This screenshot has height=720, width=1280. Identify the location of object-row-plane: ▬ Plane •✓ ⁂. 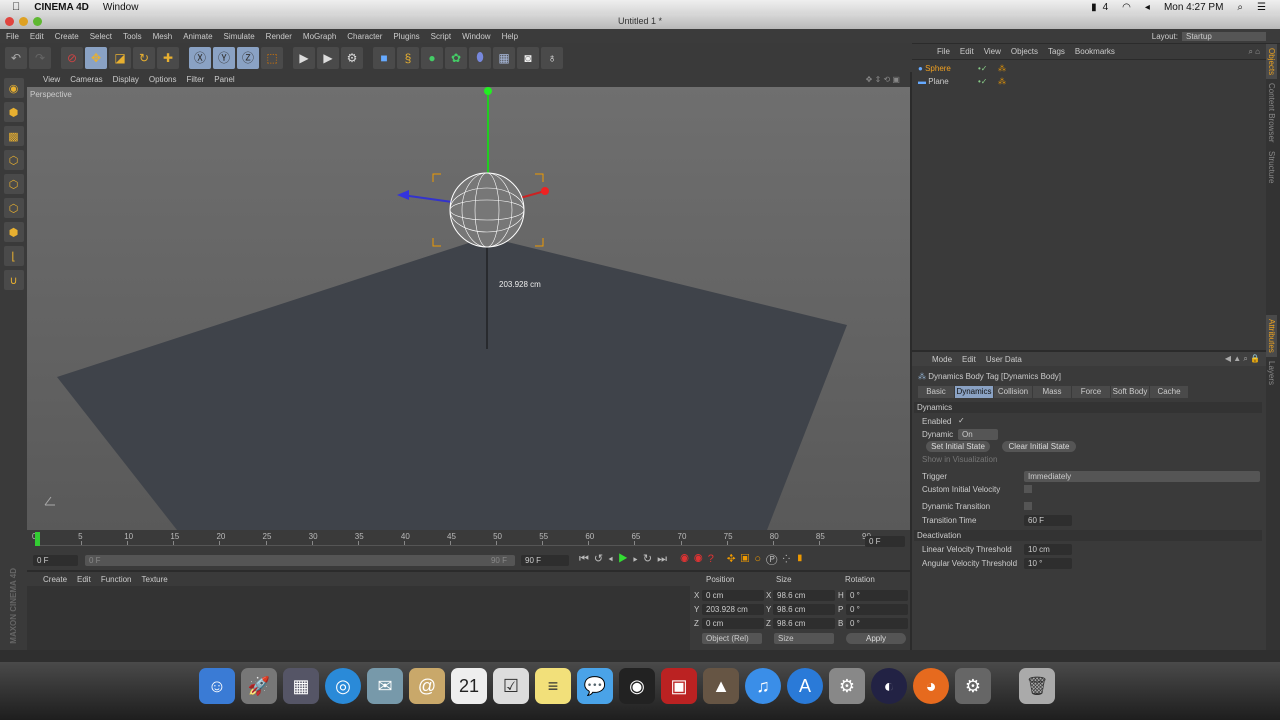
(962, 81).